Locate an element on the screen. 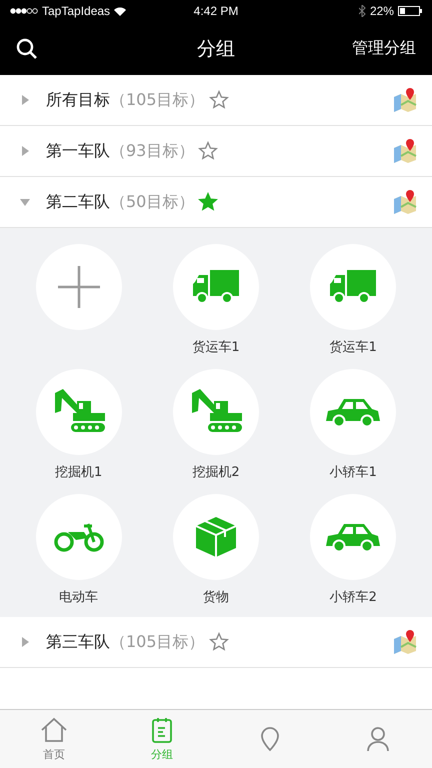 This screenshot has height=768, width=432. carrier-name: TapTapIdeas is located at coordinates (76, 11).